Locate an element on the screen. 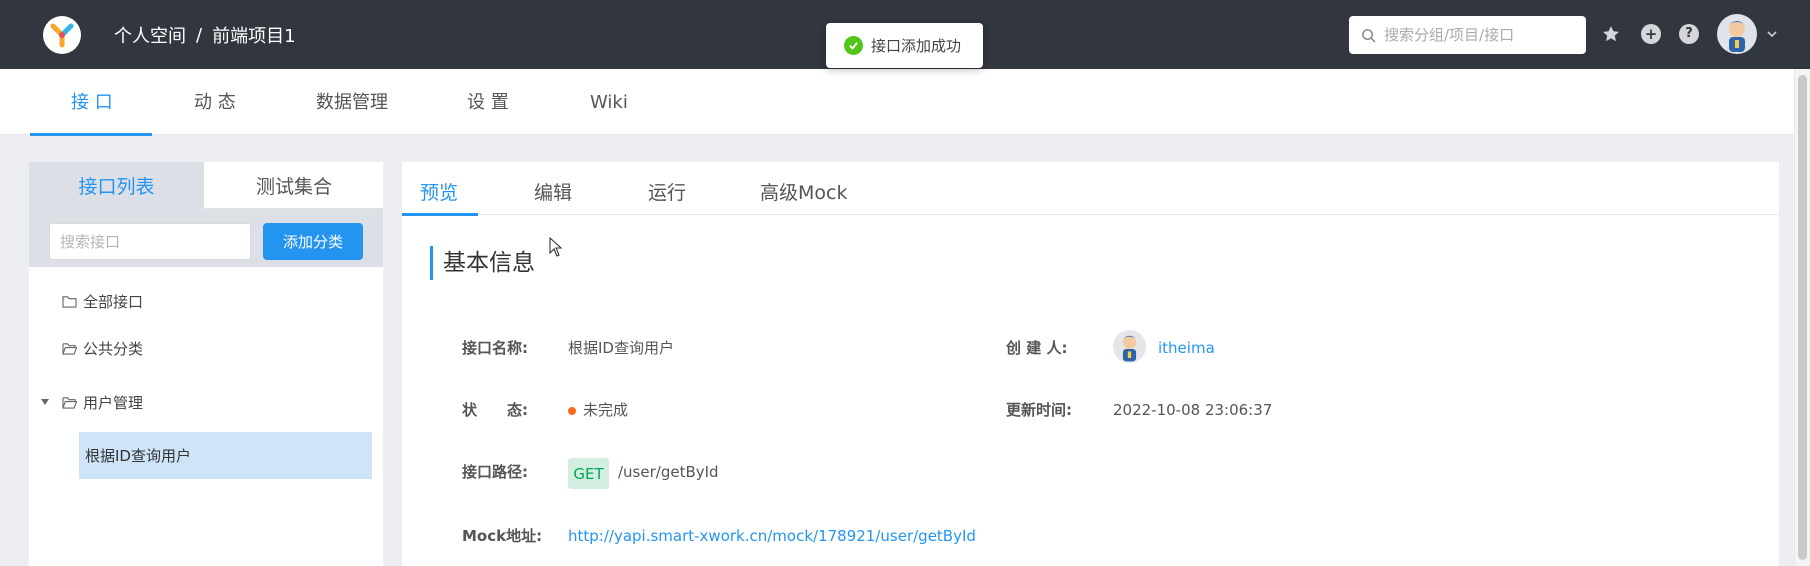 The width and height of the screenshot is (1810, 566). tab-edit: 编辑 is located at coordinates (553, 193).